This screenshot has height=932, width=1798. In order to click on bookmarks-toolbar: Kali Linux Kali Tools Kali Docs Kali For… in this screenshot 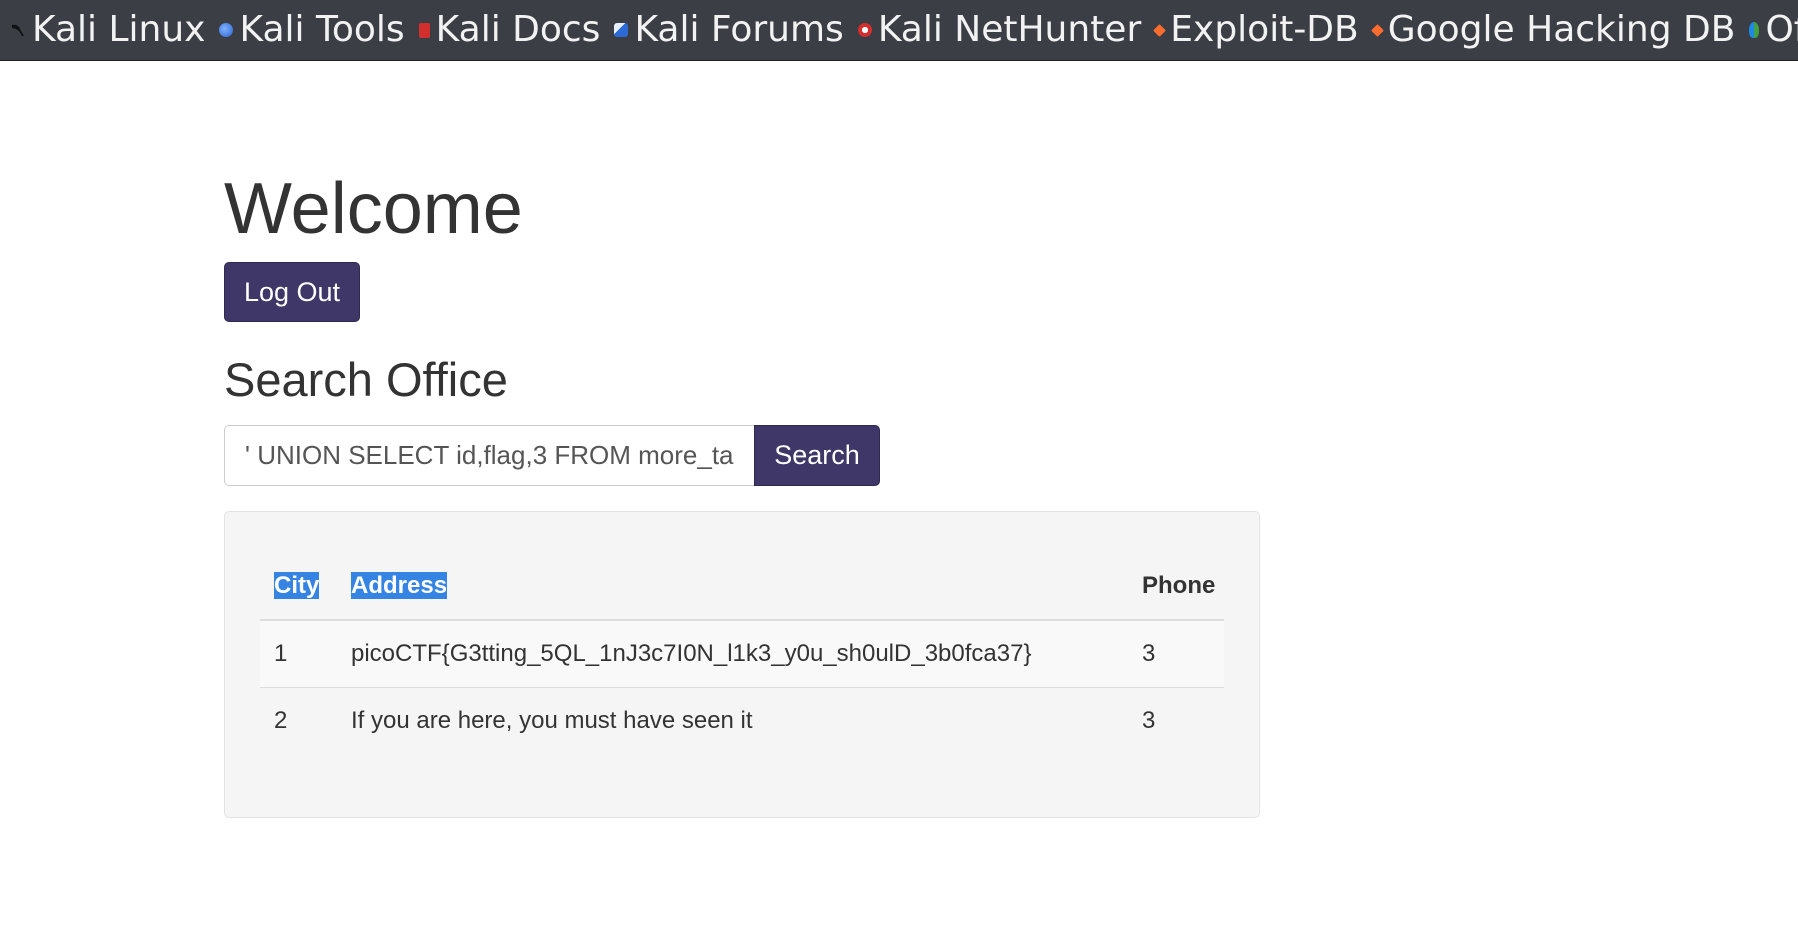, I will do `click(899, 30)`.